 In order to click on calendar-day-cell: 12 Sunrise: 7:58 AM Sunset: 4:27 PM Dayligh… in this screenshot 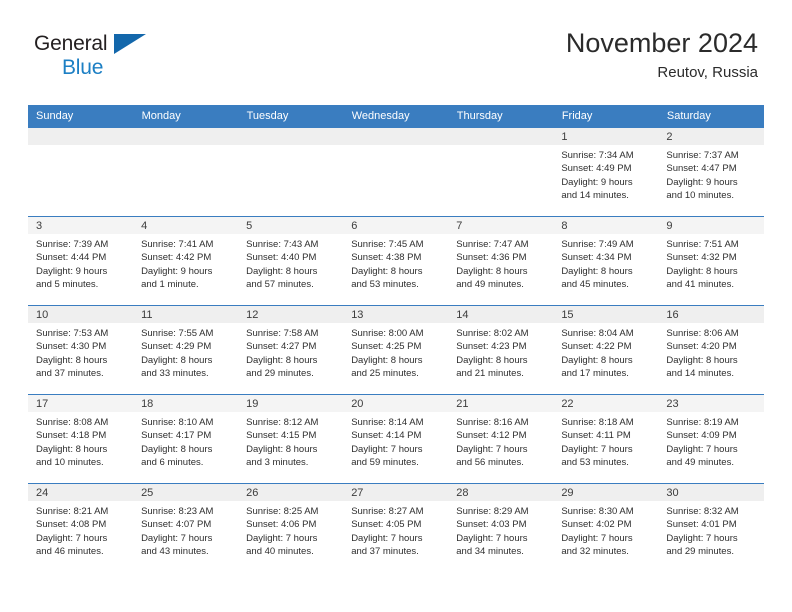, I will do `click(291, 350)`.